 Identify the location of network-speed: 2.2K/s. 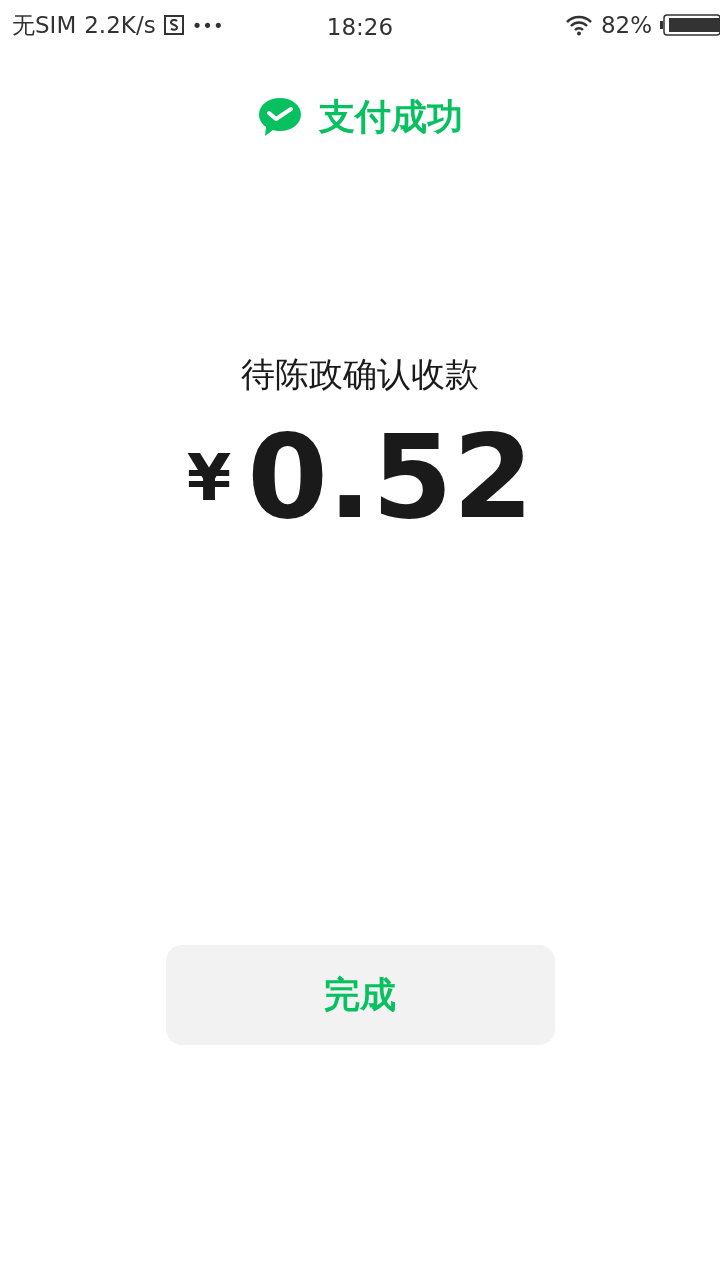
(120, 25).